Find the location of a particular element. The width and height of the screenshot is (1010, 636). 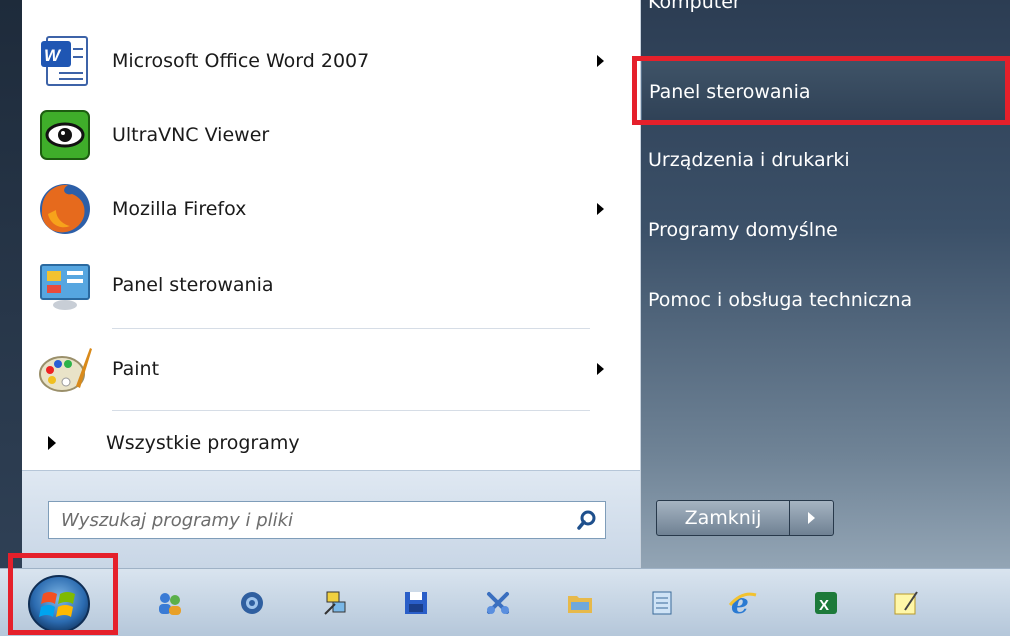

program-ultravnc: UltraVNC Viewer is located at coordinates (332, 135).